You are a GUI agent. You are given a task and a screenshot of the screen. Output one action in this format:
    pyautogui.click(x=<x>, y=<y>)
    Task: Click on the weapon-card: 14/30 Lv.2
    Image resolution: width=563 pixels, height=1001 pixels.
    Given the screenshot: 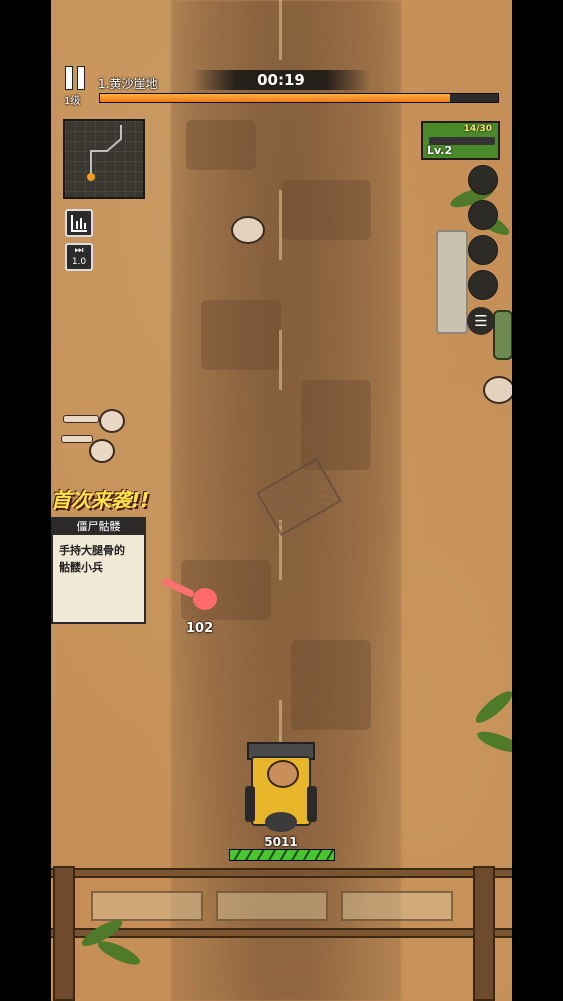 What is the action you would take?
    pyautogui.click(x=460, y=140)
    